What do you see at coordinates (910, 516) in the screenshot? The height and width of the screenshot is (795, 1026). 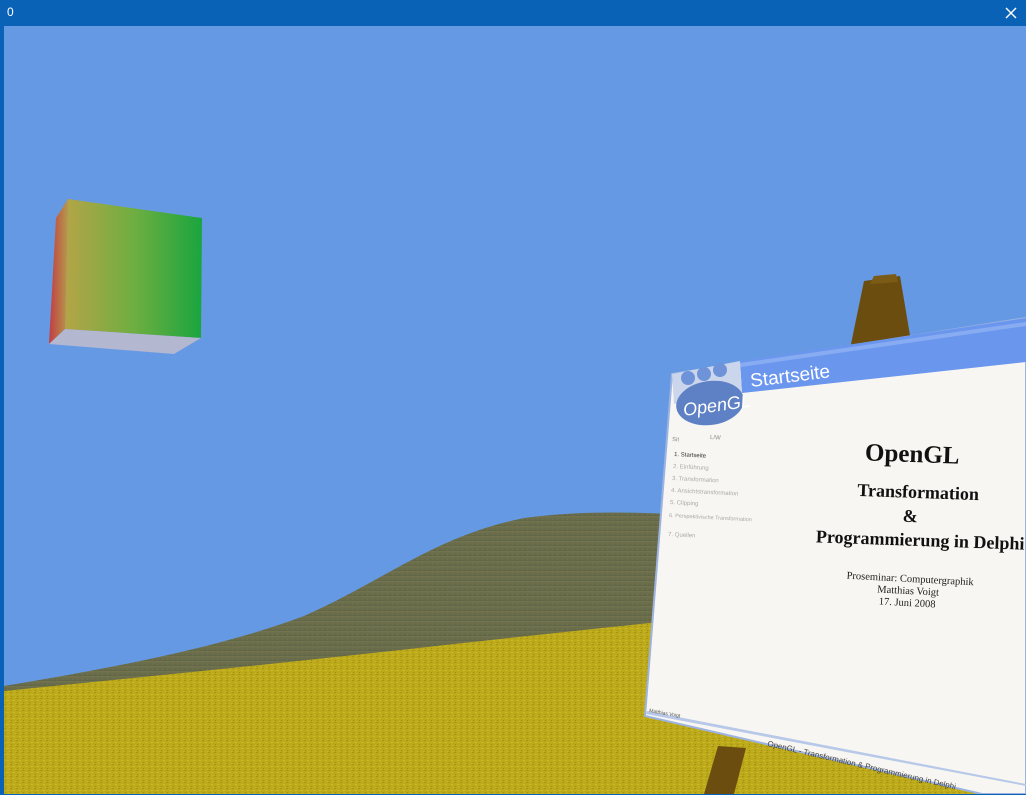 I see `slide-subtitle-2: &` at bounding box center [910, 516].